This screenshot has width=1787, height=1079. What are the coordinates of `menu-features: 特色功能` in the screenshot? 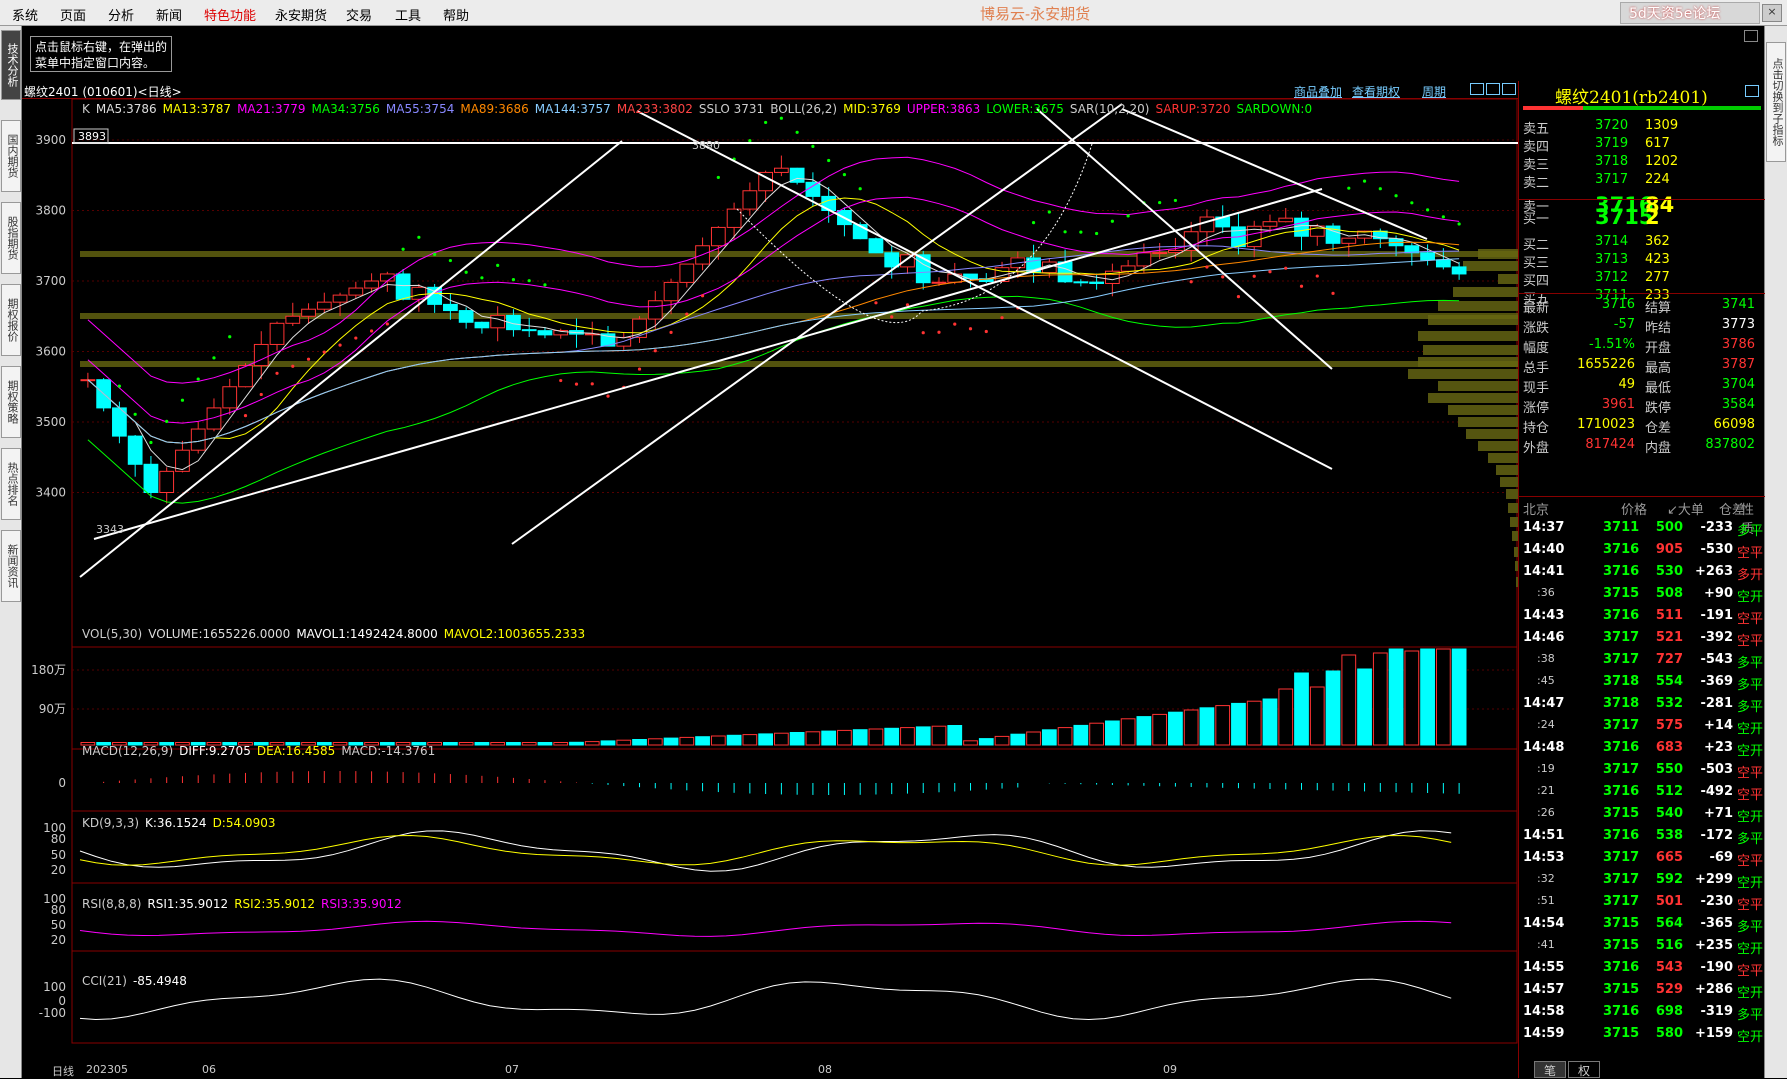 It's located at (230, 14).